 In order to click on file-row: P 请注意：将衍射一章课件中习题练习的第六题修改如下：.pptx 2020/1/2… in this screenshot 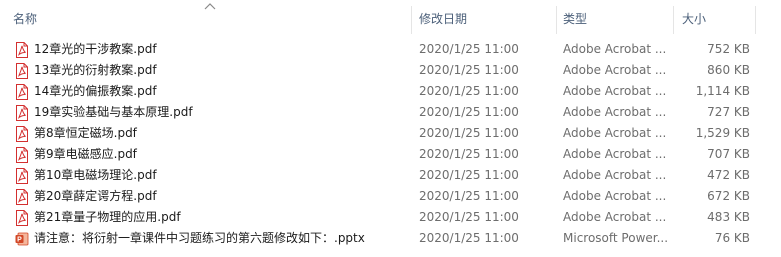, I will do `click(390, 238)`.